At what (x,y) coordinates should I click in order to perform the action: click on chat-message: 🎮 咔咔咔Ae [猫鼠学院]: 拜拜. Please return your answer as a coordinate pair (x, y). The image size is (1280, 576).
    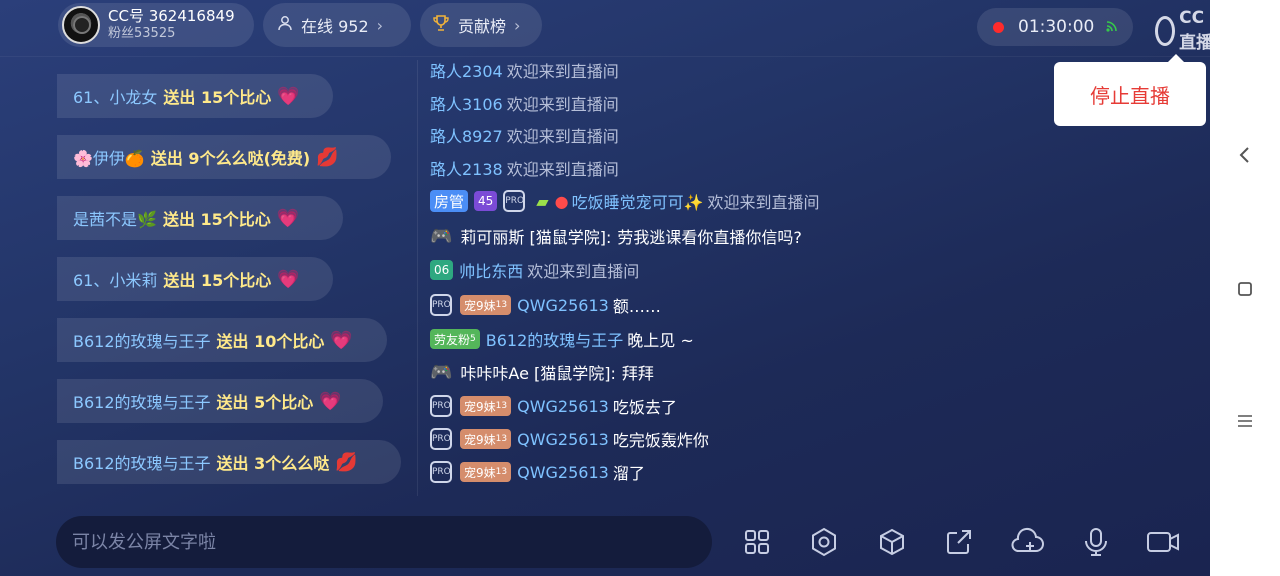
    Looking at the image, I should click on (542, 372).